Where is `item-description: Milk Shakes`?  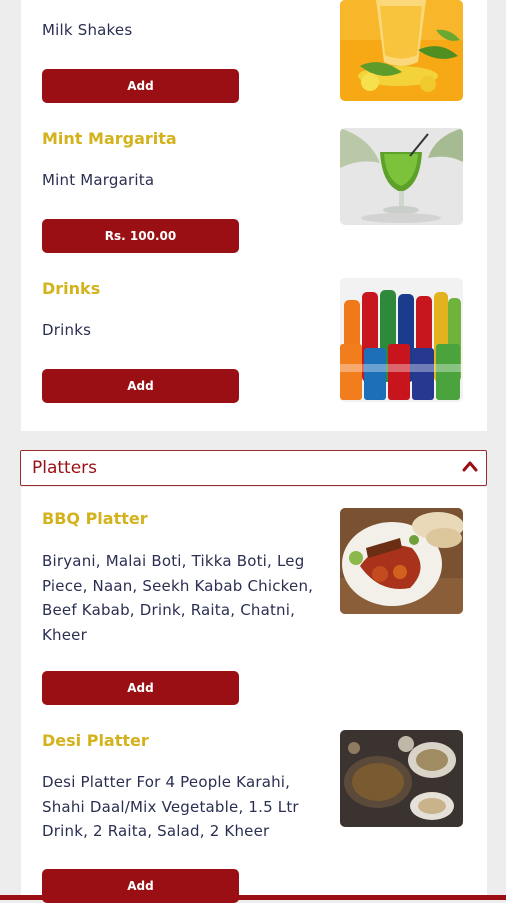
item-description: Milk Shakes is located at coordinates (87, 30).